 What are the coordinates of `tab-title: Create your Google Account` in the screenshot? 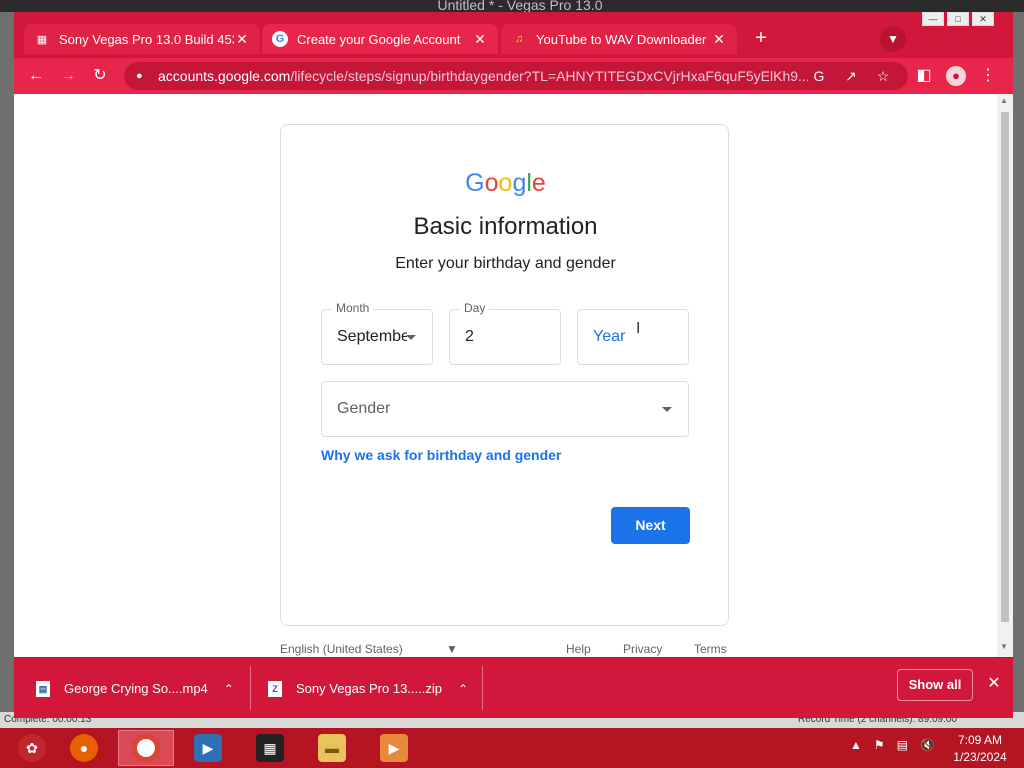 It's located at (379, 39).